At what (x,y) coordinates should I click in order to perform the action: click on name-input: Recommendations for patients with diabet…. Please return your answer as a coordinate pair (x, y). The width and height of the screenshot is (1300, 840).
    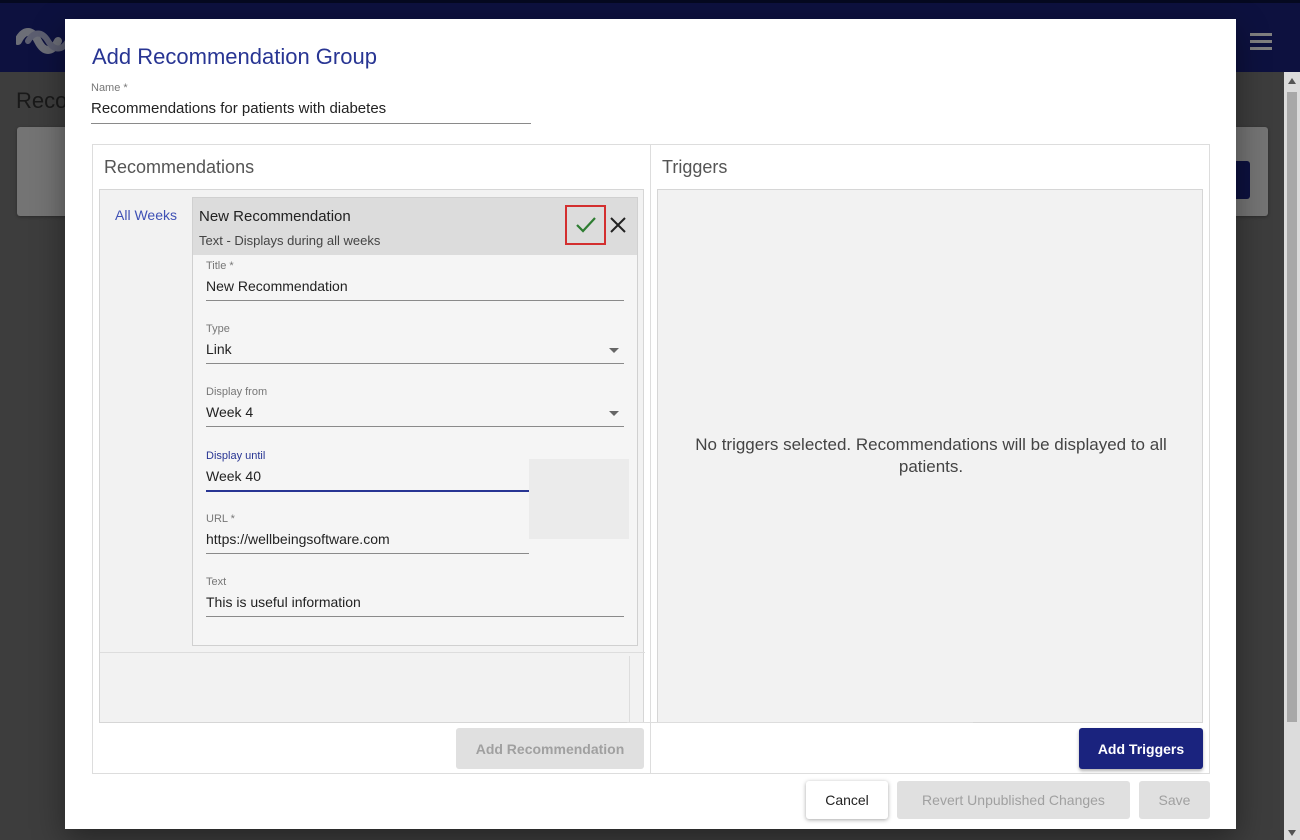
    Looking at the image, I should click on (311, 109).